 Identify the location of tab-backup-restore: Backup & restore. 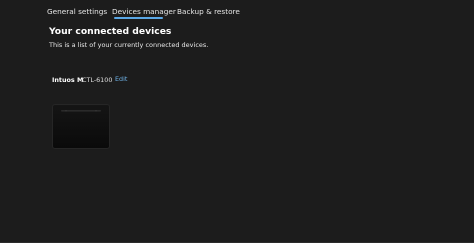
(208, 11).